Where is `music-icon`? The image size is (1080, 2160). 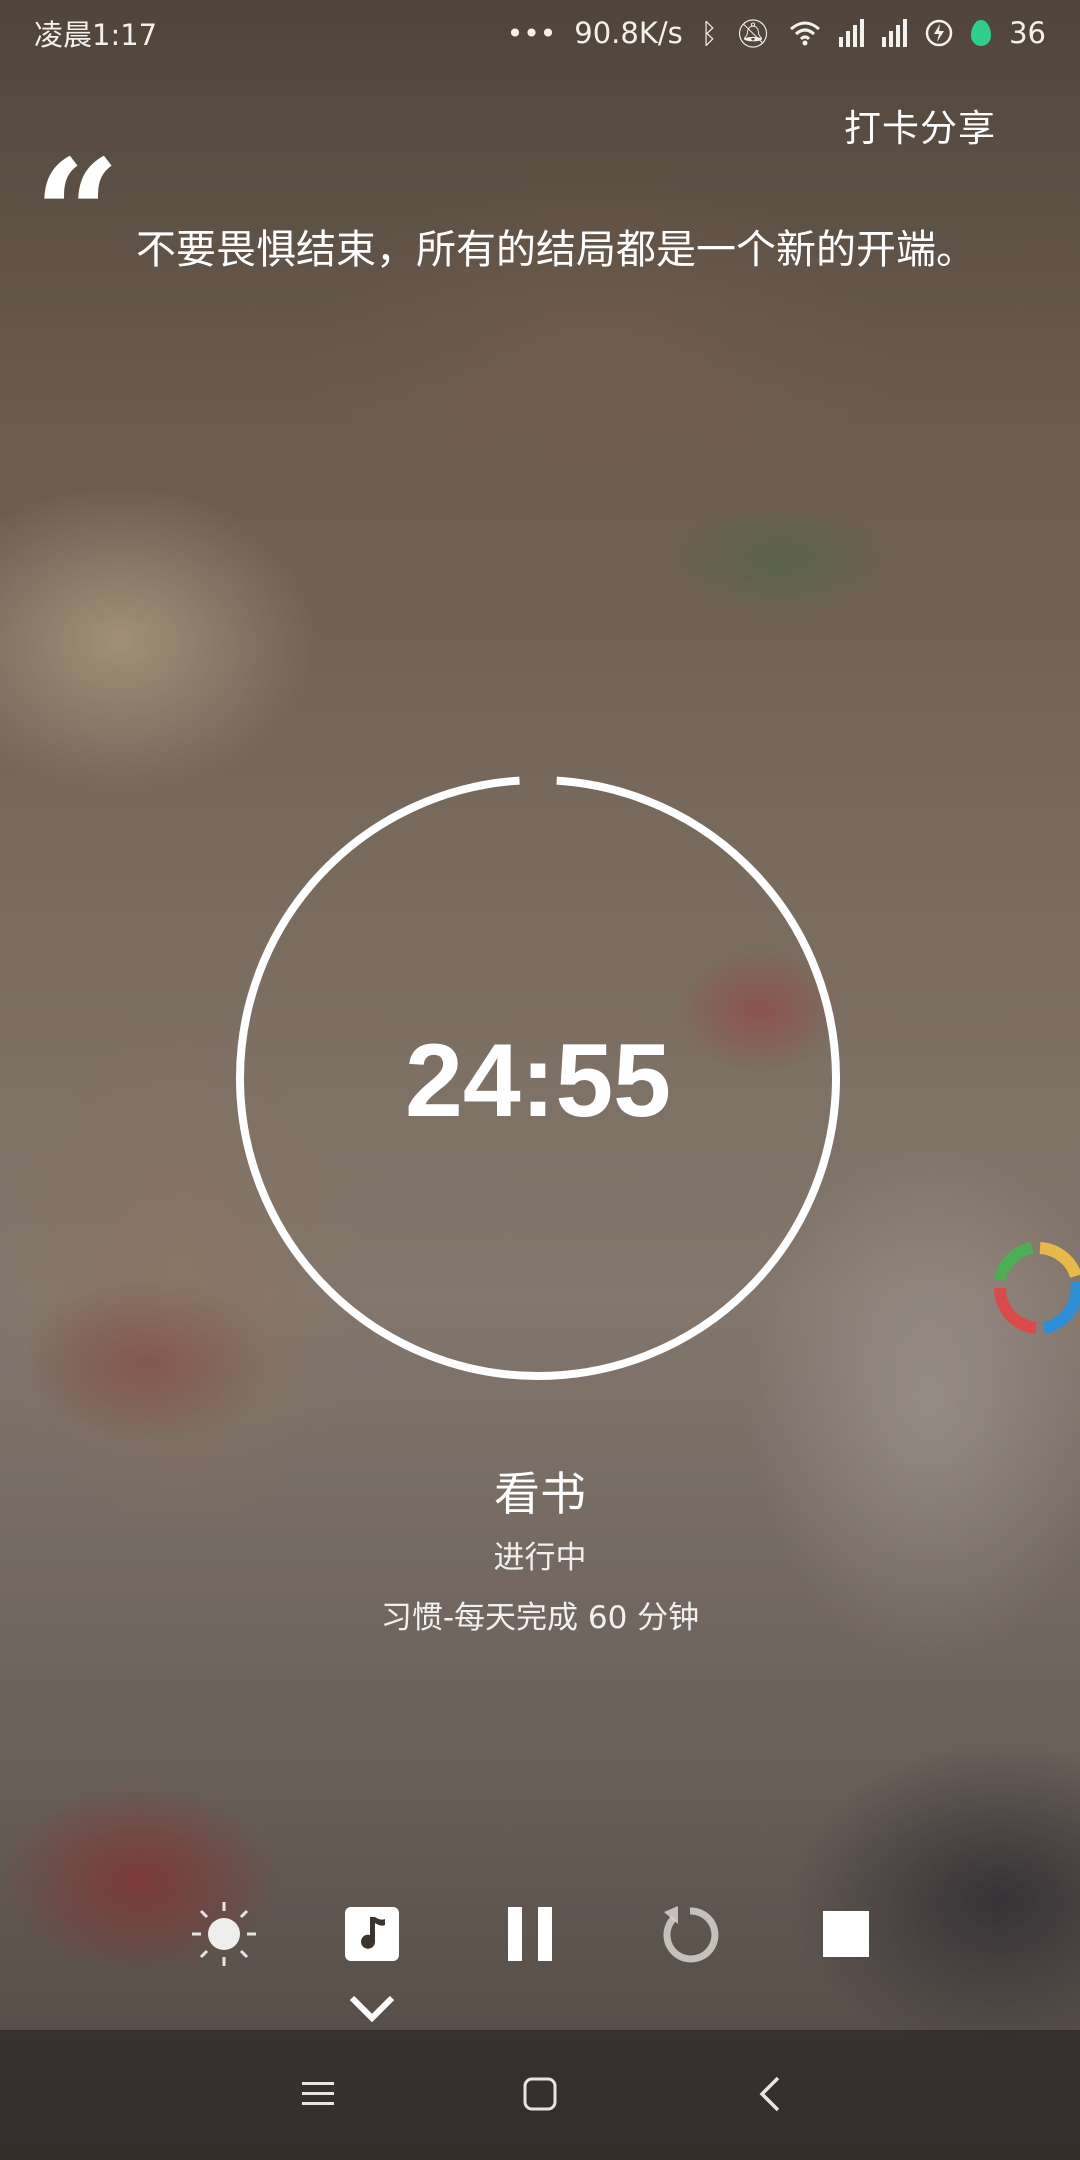
music-icon is located at coordinates (372, 1934).